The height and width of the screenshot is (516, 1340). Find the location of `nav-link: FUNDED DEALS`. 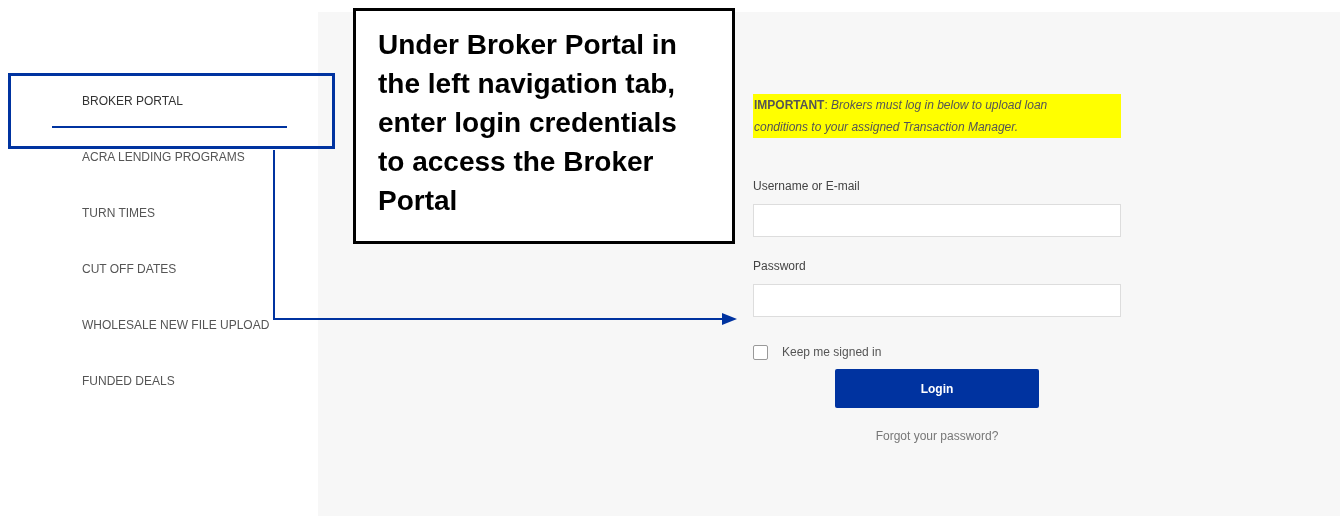

nav-link: FUNDED DEALS is located at coordinates (128, 381).